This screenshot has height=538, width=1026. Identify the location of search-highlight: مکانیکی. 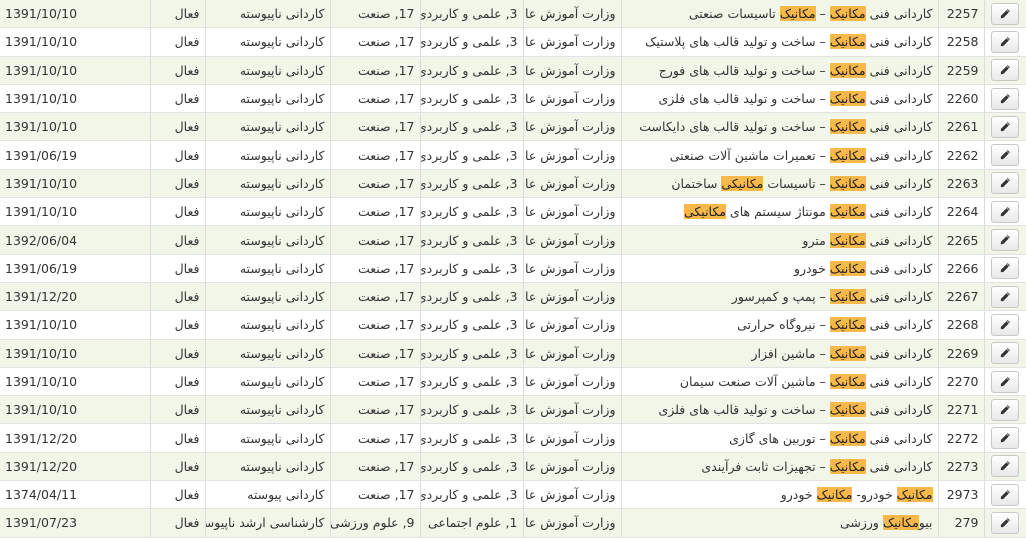
(742, 183).